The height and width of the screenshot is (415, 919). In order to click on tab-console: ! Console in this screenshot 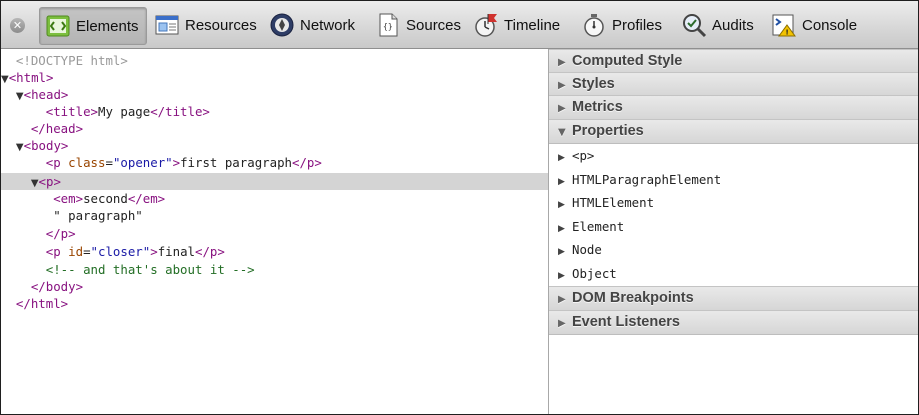, I will do `click(814, 25)`.